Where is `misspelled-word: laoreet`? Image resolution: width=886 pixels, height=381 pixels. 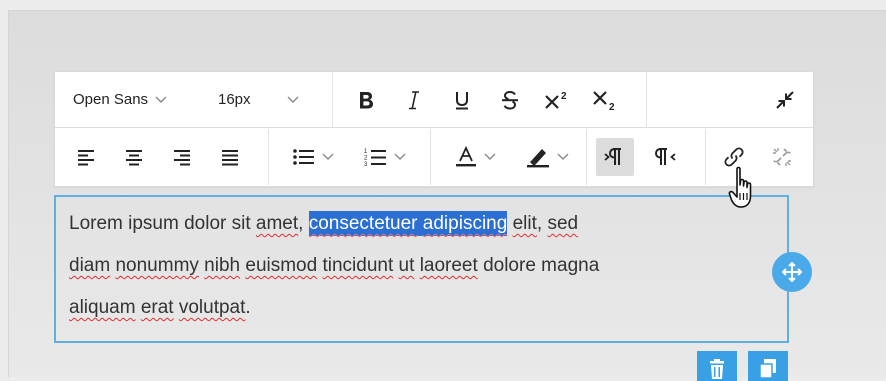 misspelled-word: laoreet is located at coordinates (448, 265).